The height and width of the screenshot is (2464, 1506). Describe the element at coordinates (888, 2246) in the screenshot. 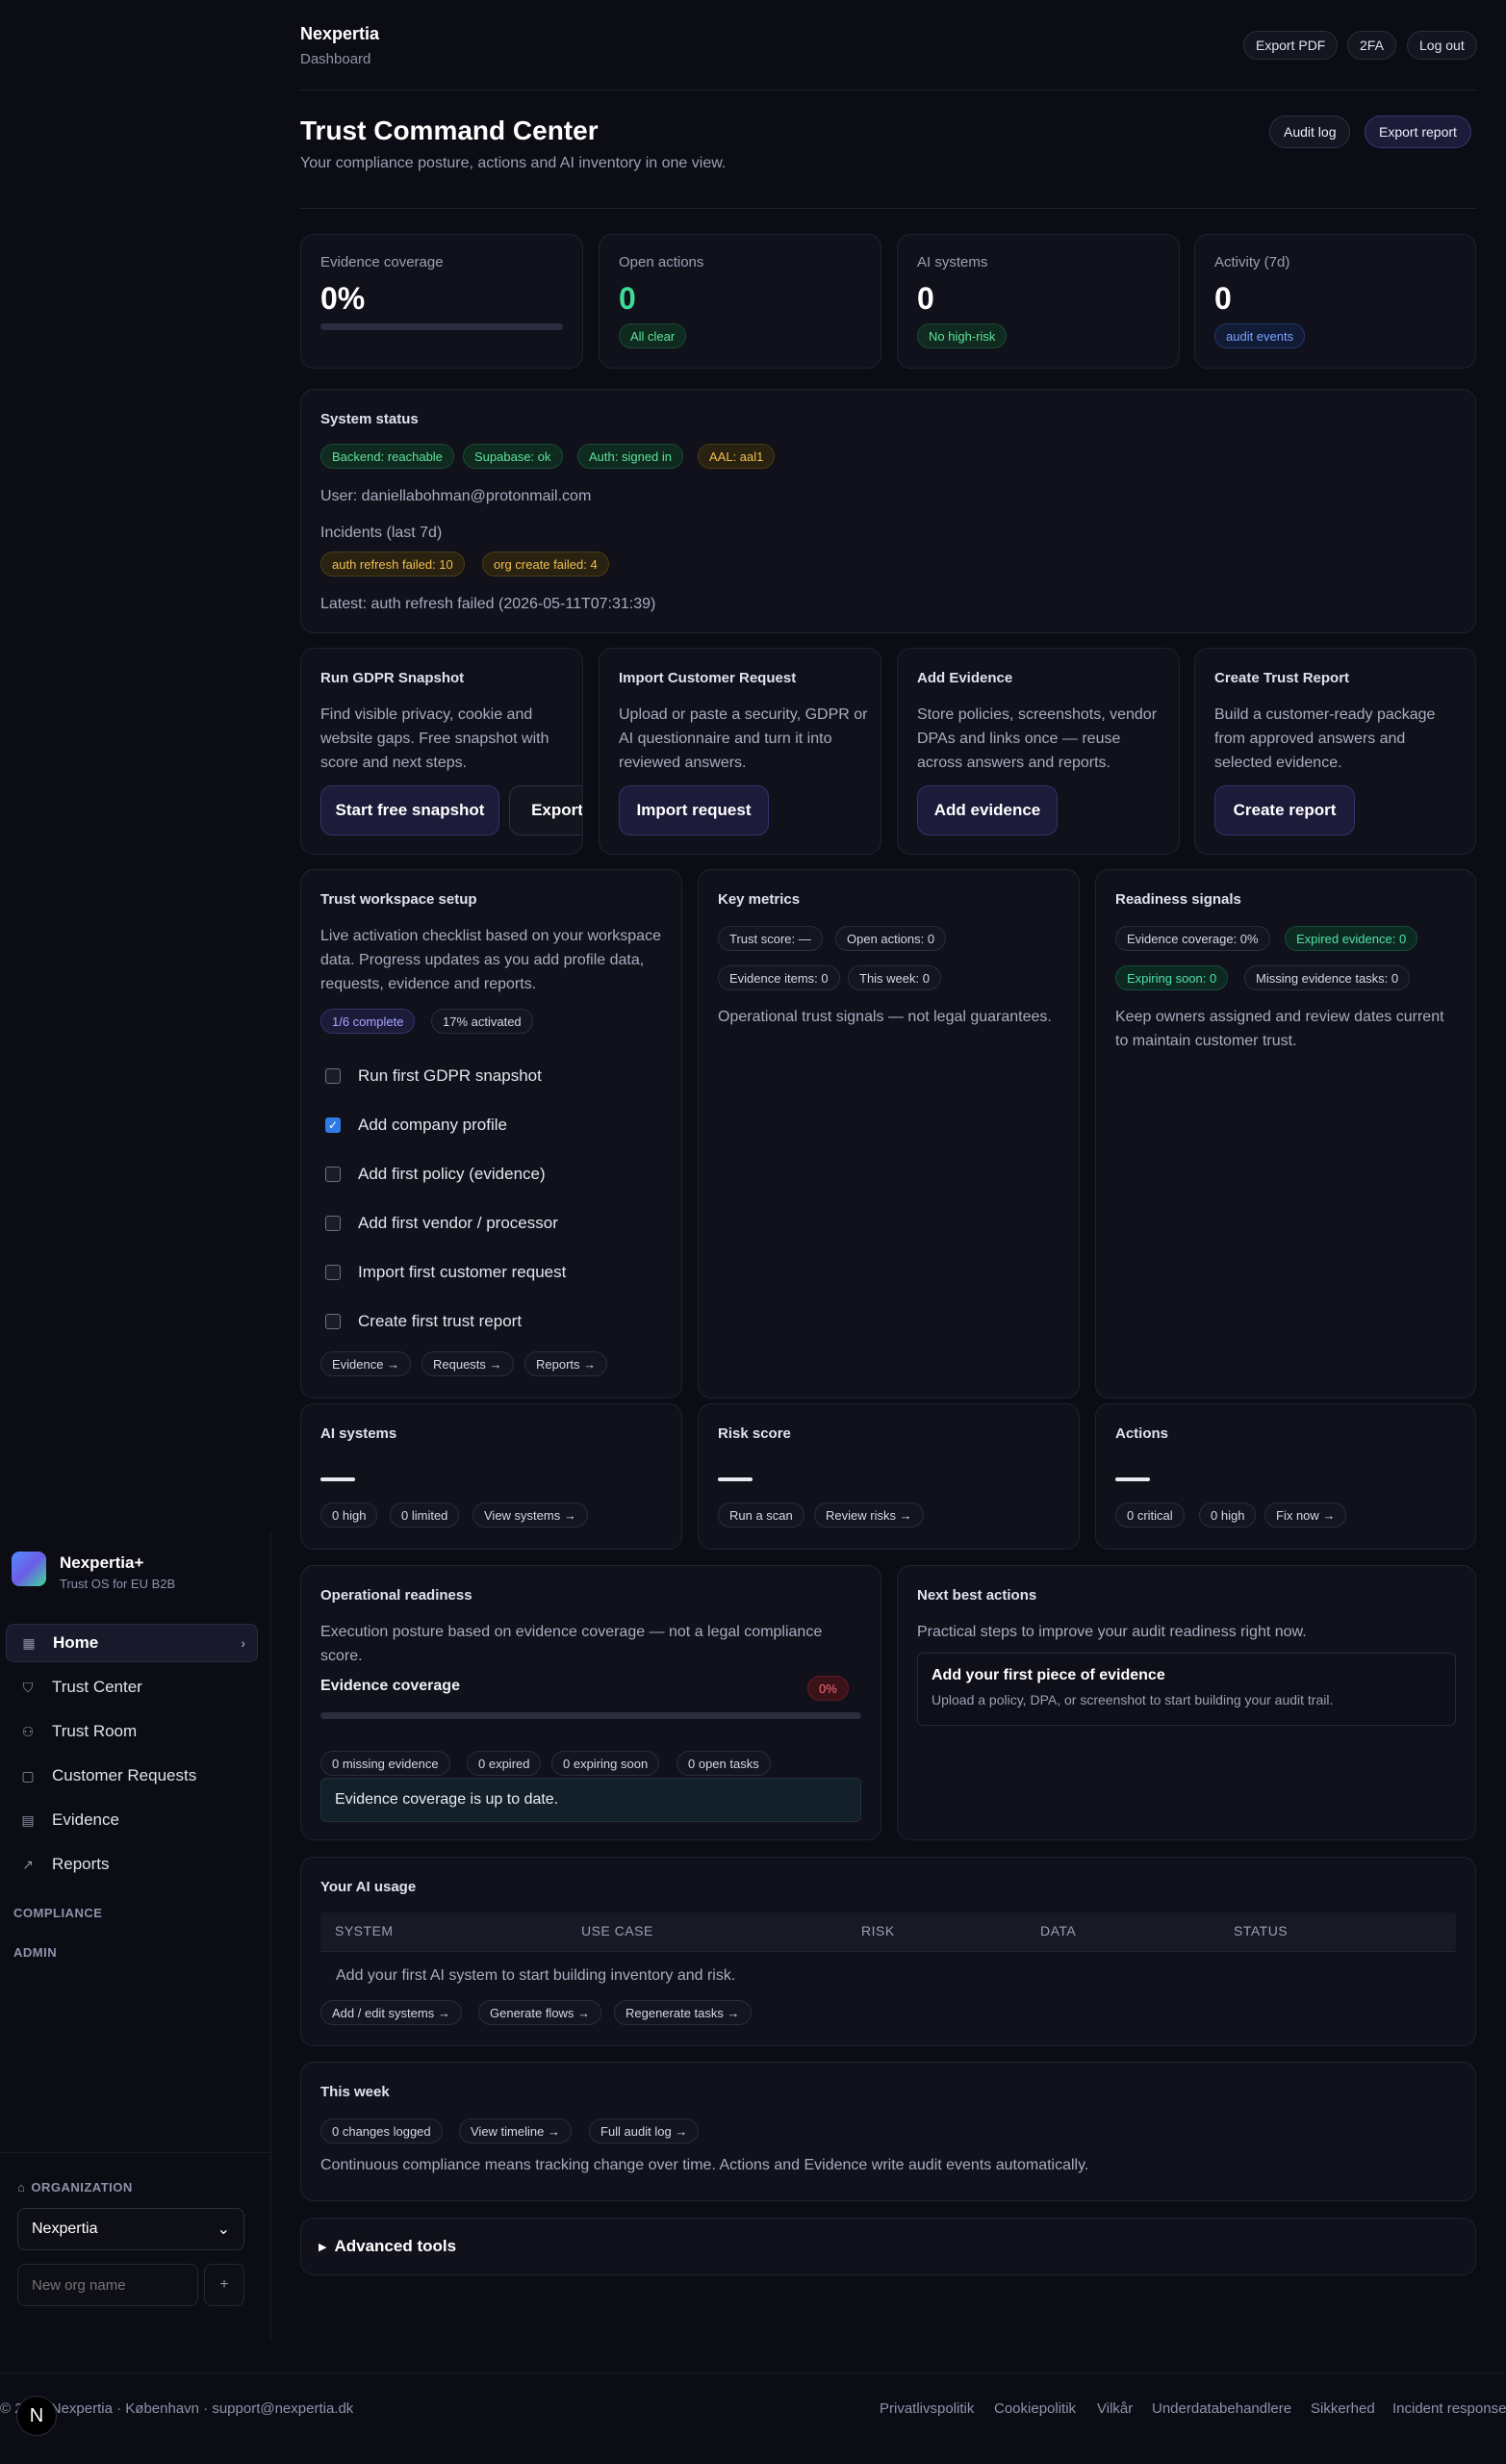

I see `advanced-tools-toggle: ▶ Advanced tools` at that location.